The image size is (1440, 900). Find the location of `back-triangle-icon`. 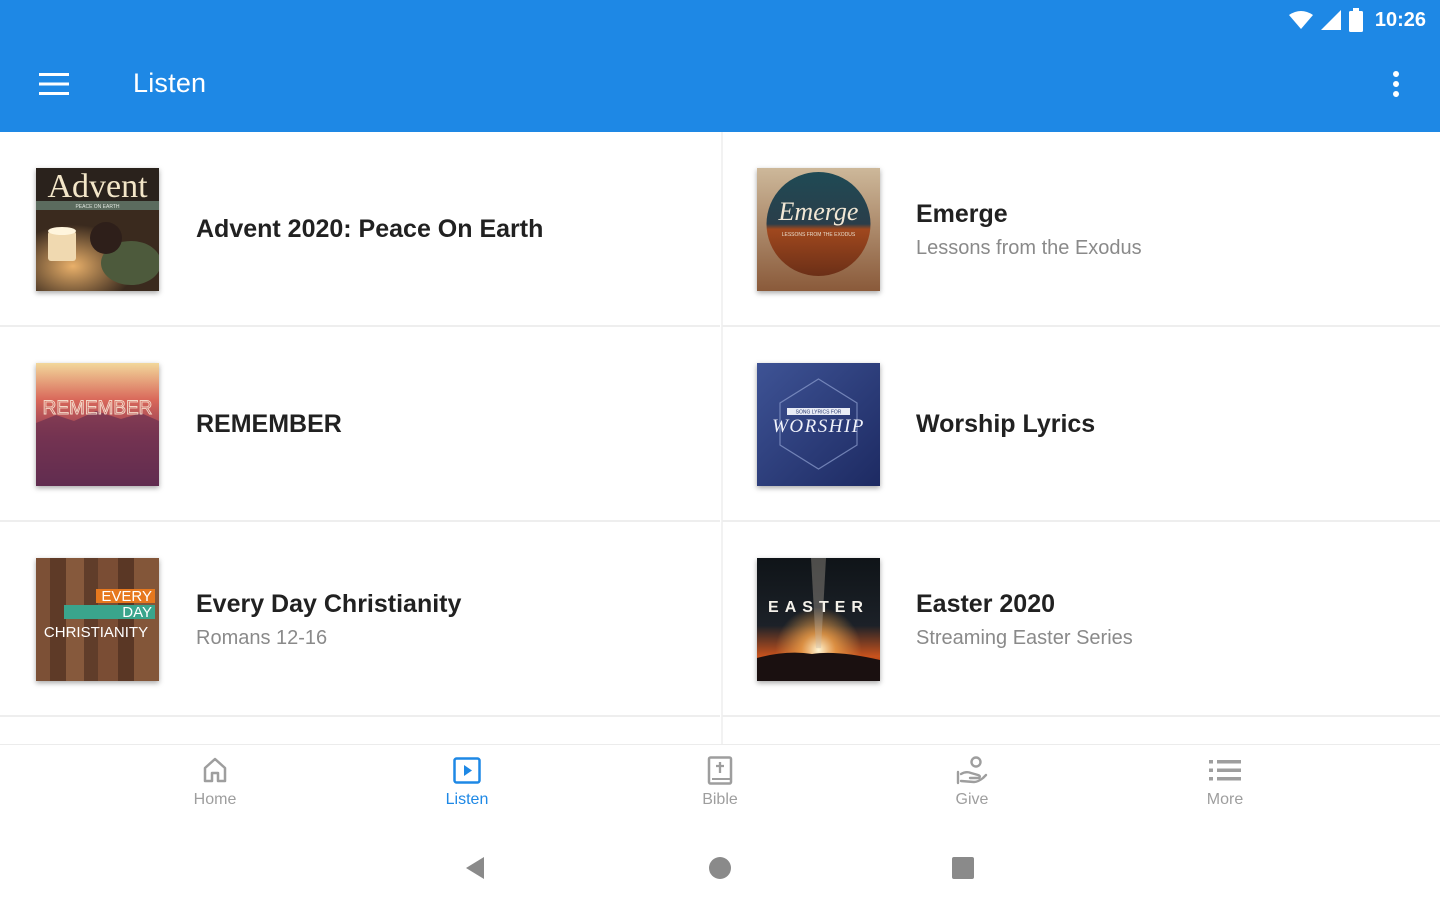

back-triangle-icon is located at coordinates (475, 868).